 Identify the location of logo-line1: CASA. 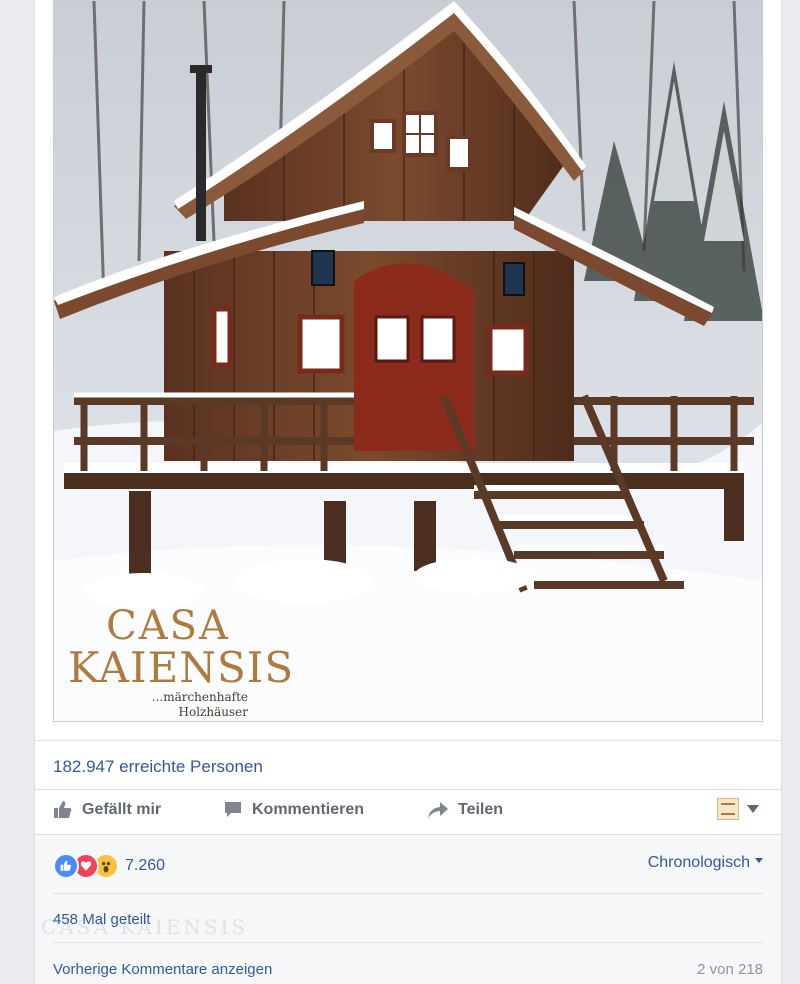
(168, 626).